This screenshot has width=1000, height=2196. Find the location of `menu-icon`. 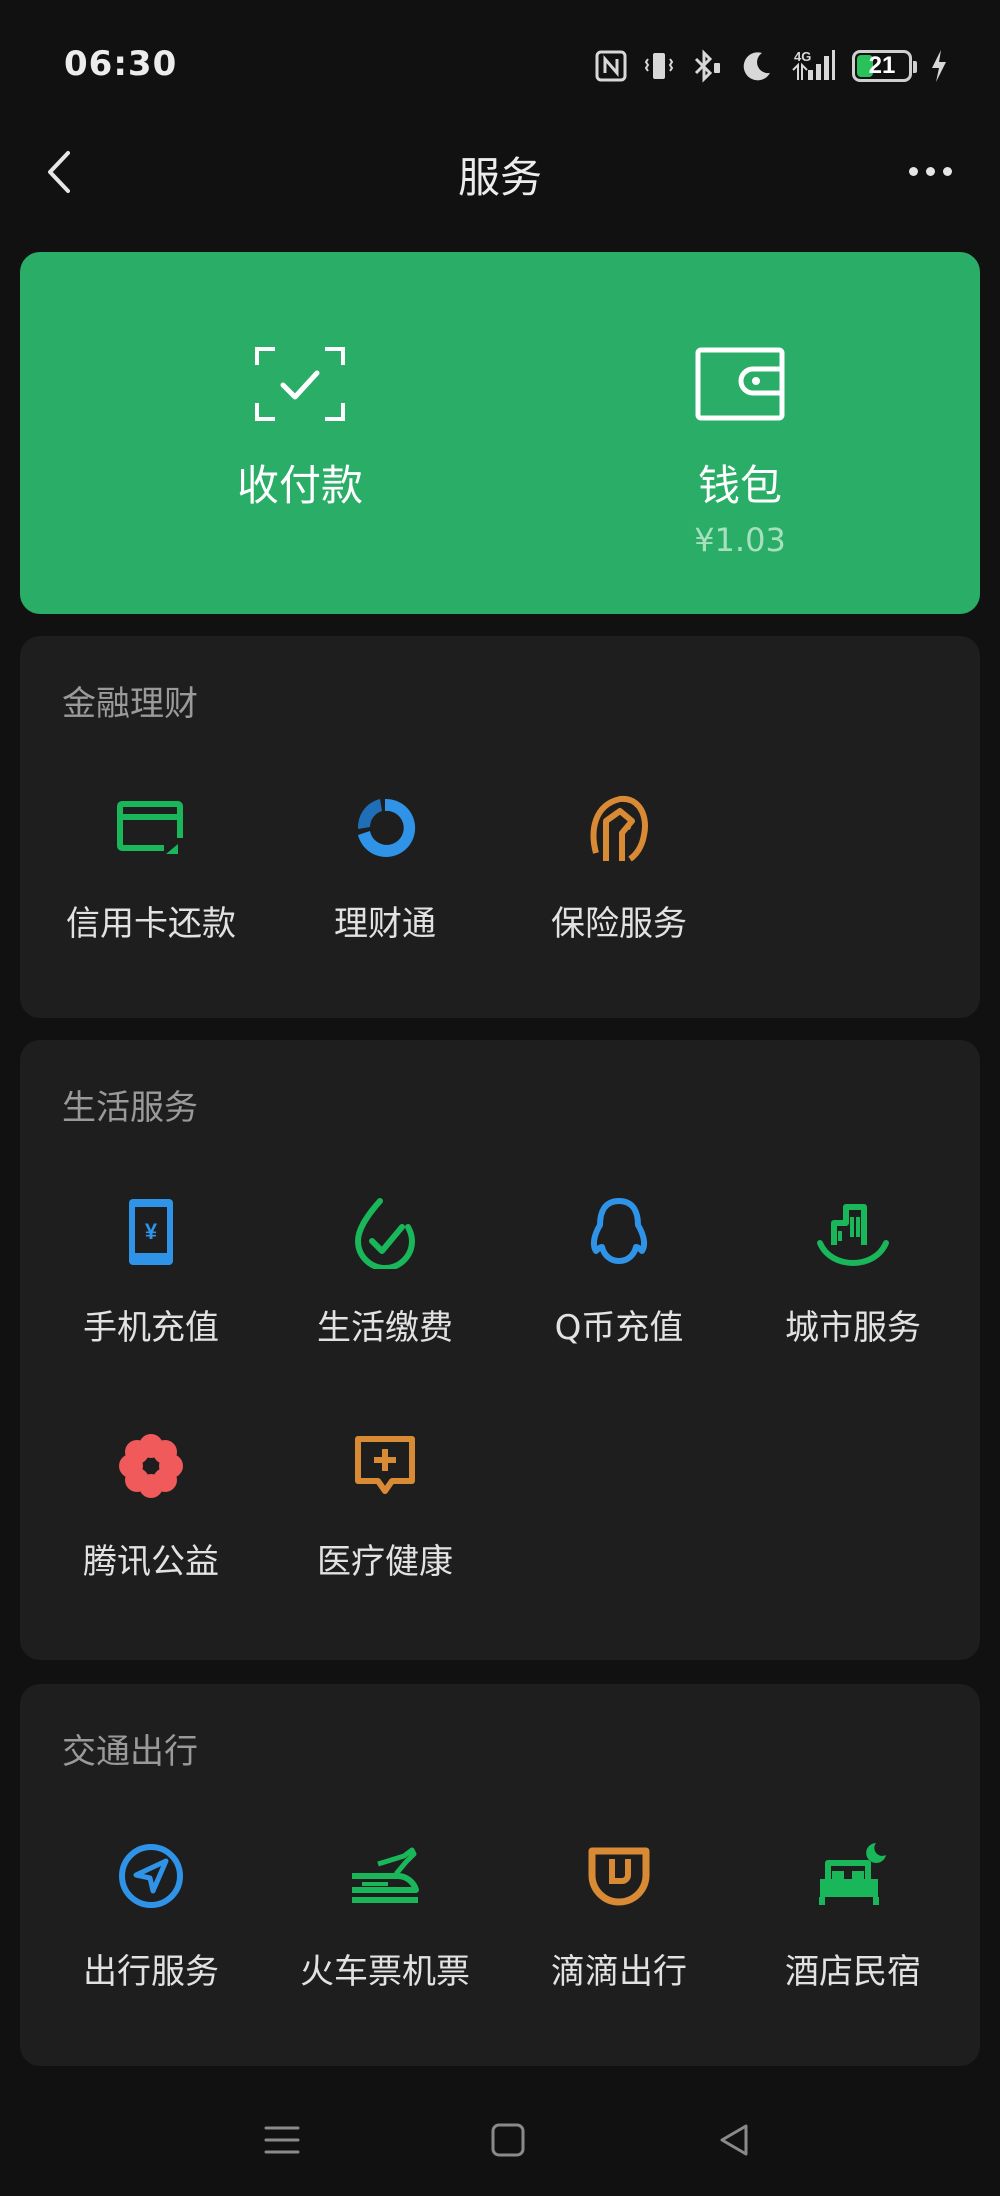

menu-icon is located at coordinates (282, 2140).